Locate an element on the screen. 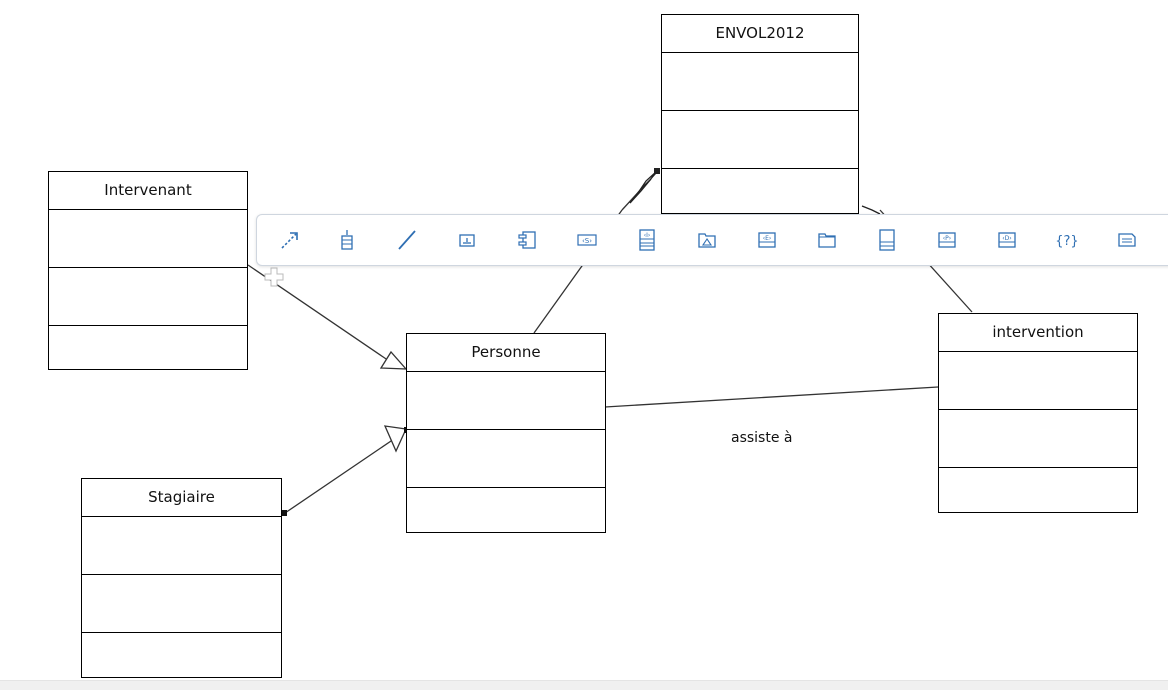 Image resolution: width=1168 pixels, height=690 pixels. abstract-class-icon is located at coordinates (707, 240).